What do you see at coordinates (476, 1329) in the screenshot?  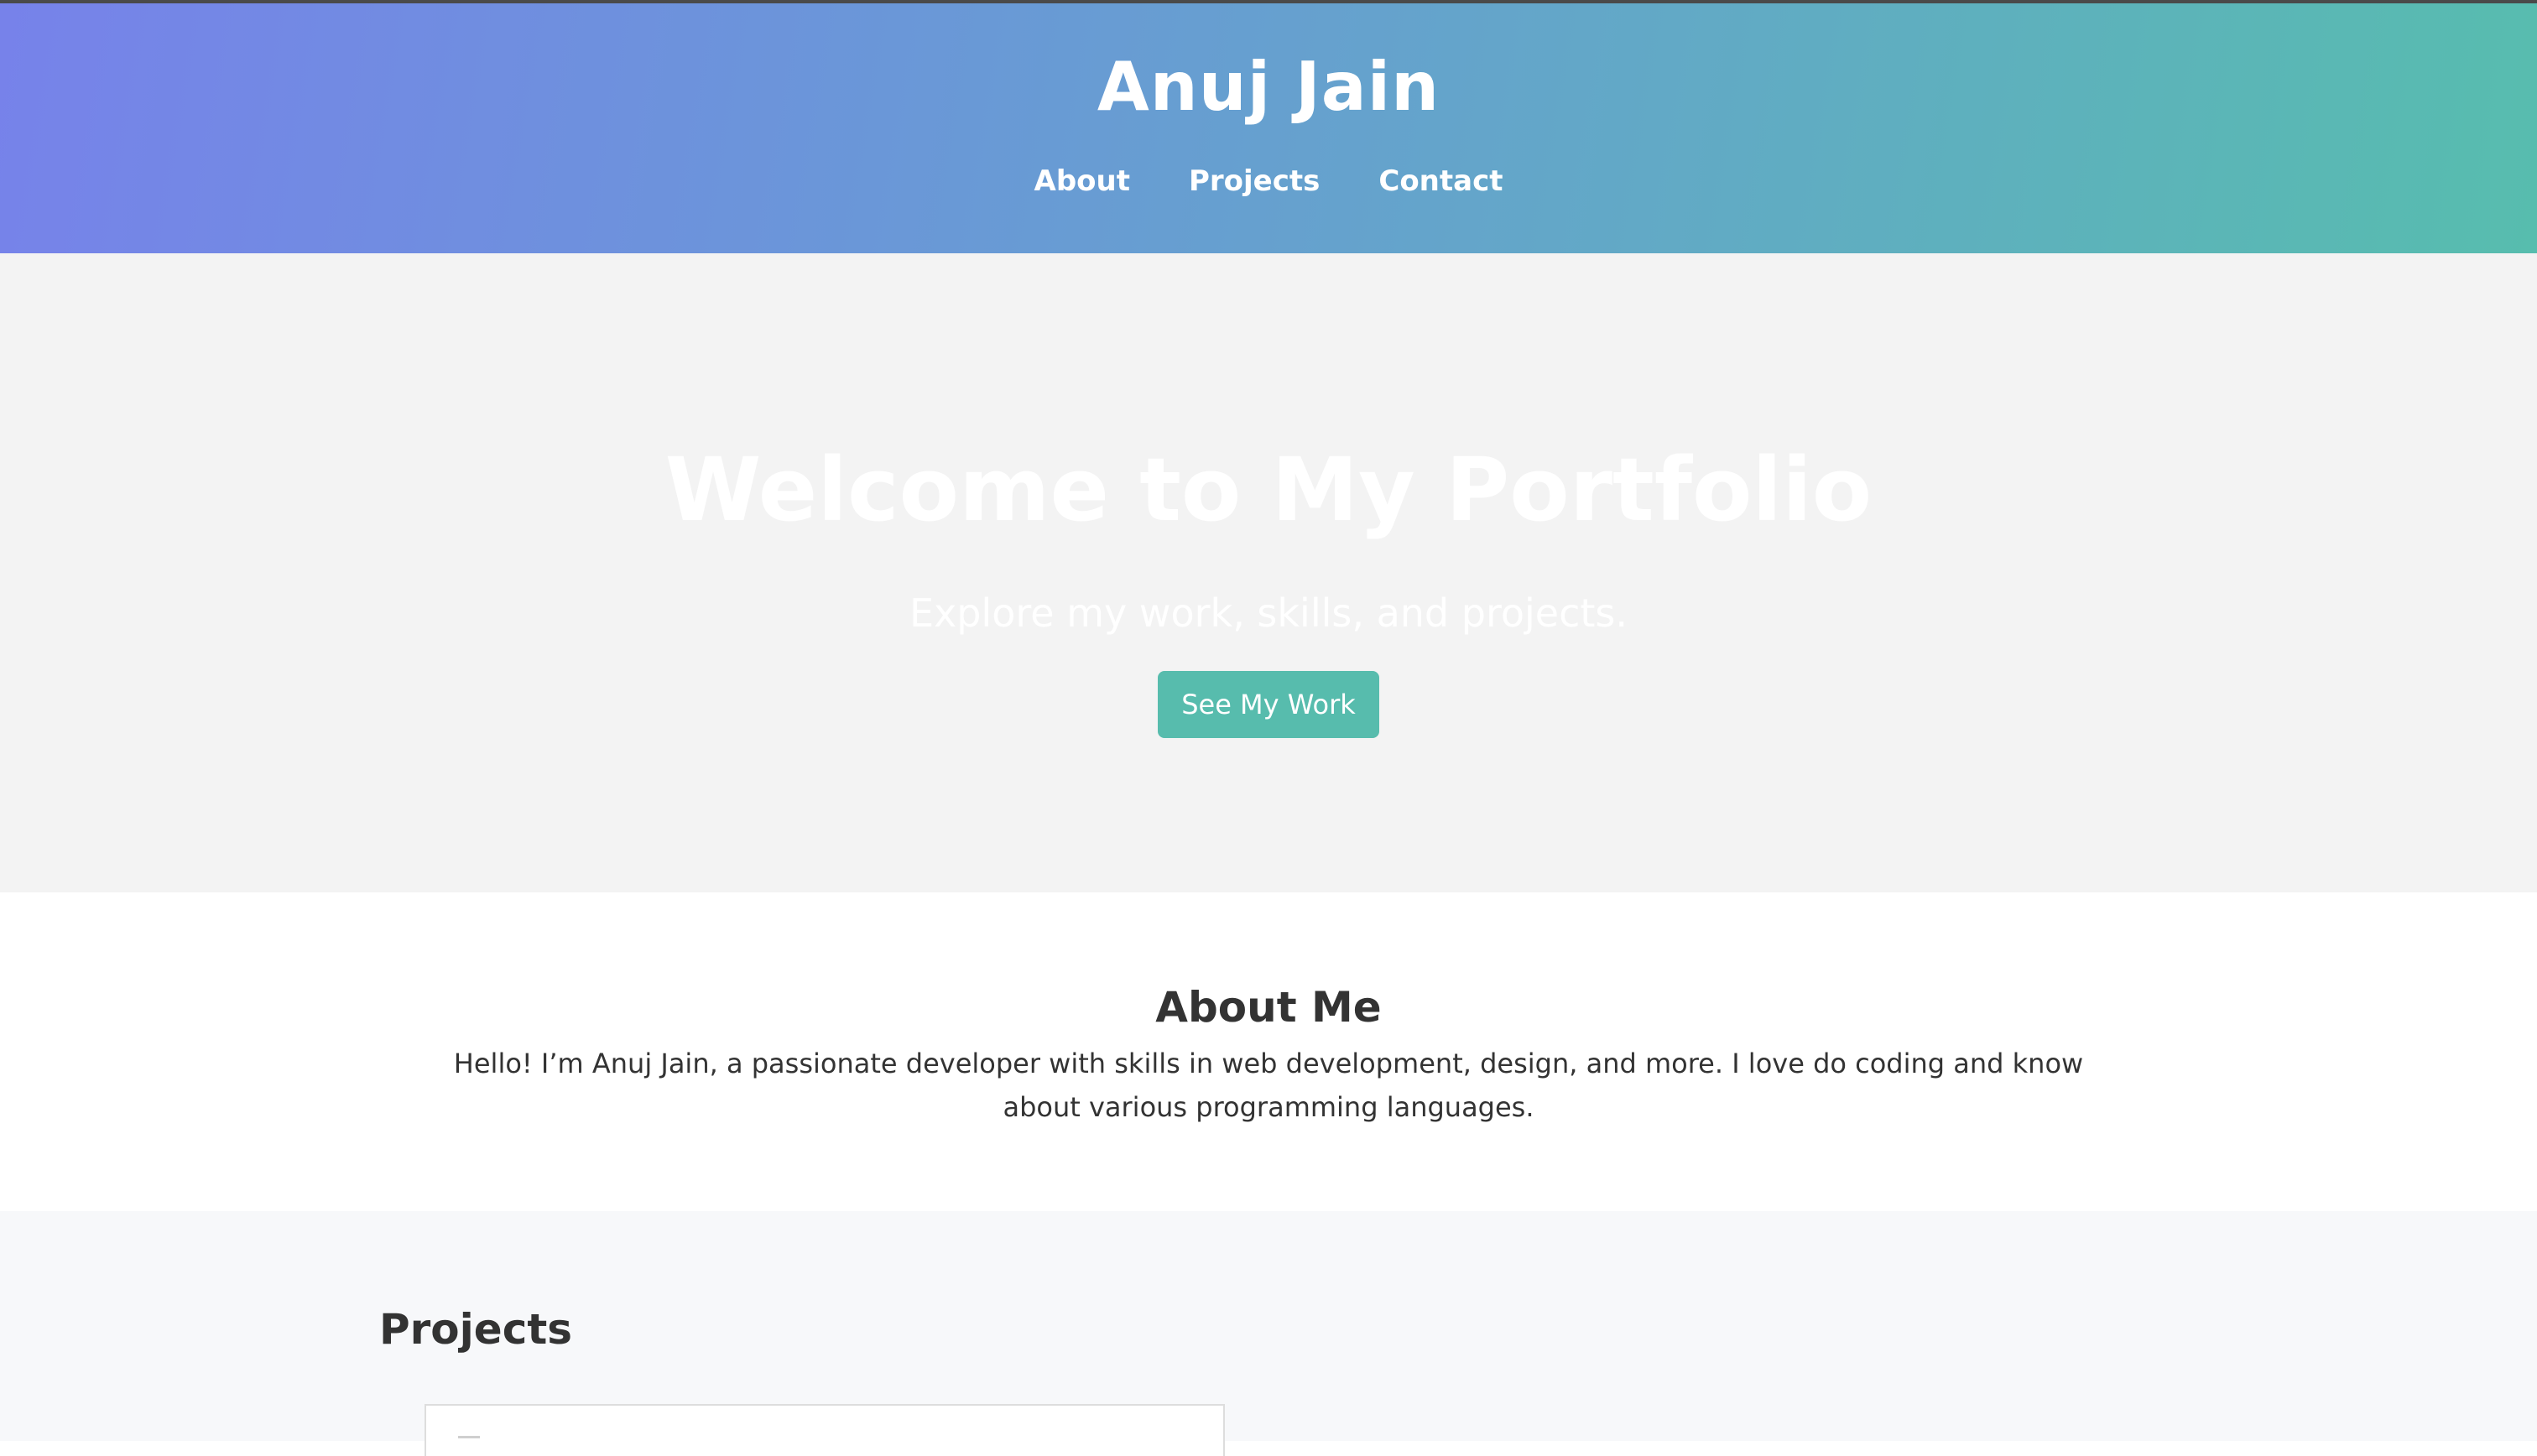 I see `projects-title: Projects` at bounding box center [476, 1329].